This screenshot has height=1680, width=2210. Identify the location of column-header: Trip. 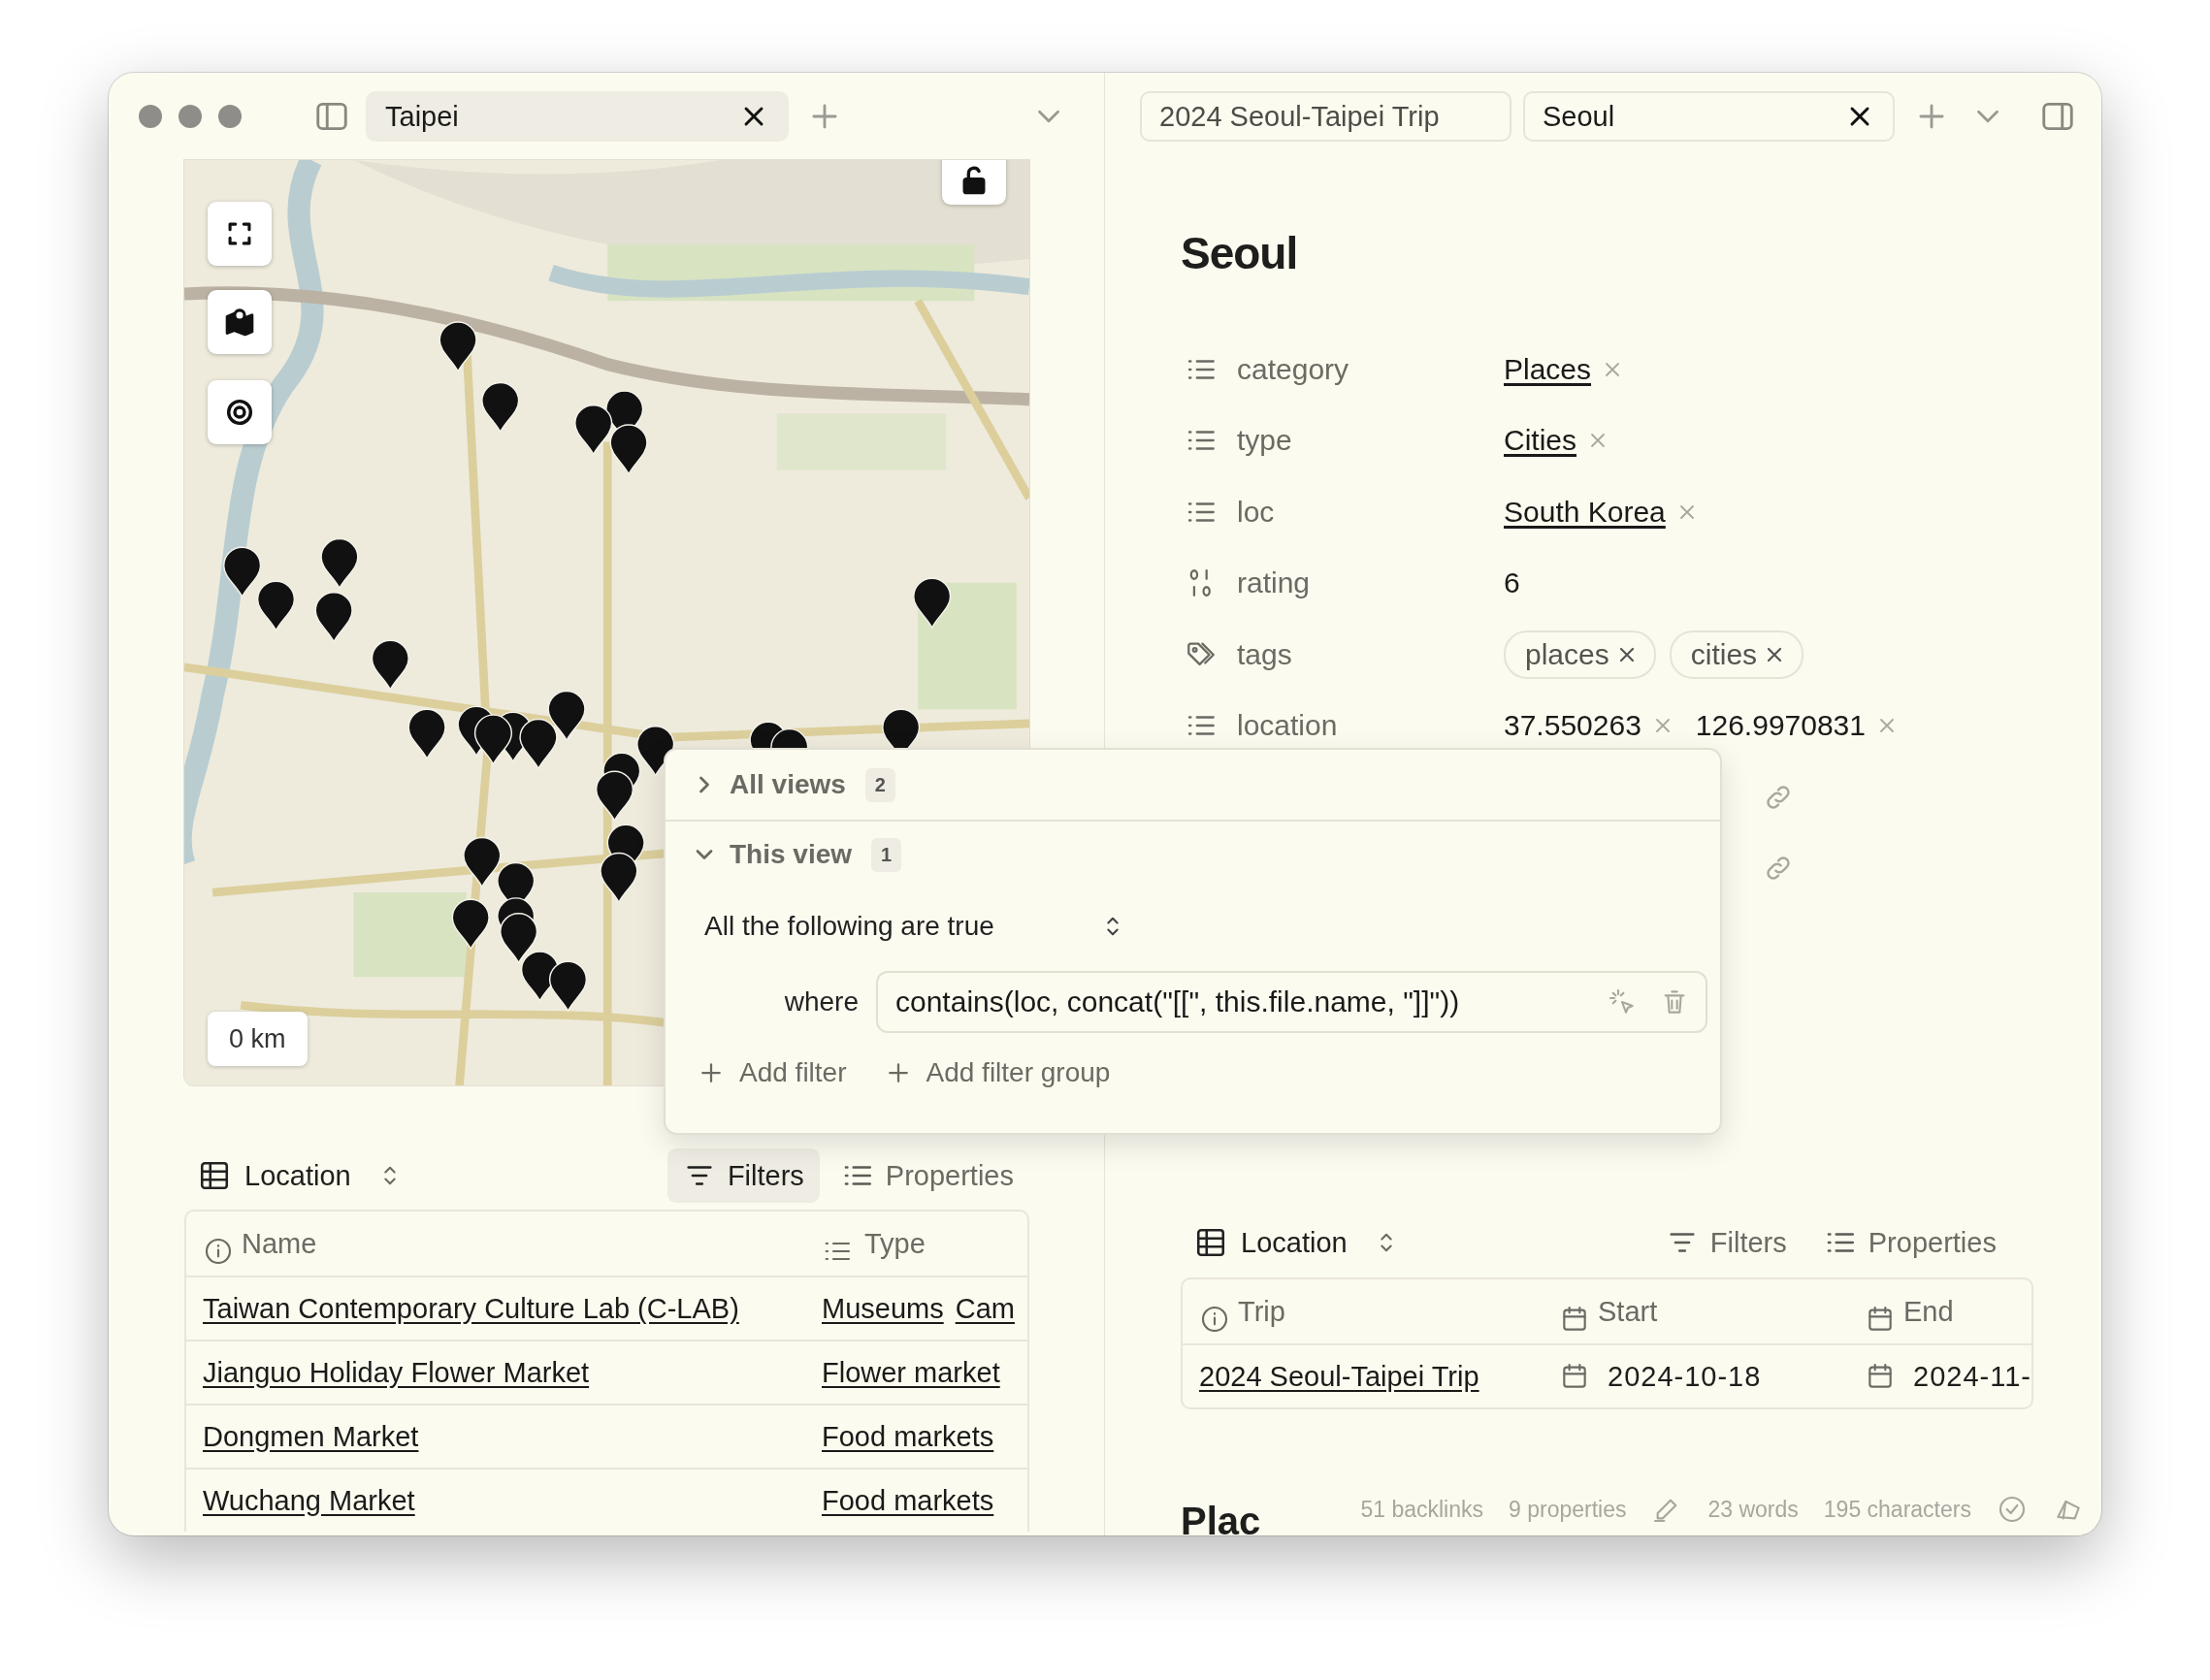
(1261, 1311).